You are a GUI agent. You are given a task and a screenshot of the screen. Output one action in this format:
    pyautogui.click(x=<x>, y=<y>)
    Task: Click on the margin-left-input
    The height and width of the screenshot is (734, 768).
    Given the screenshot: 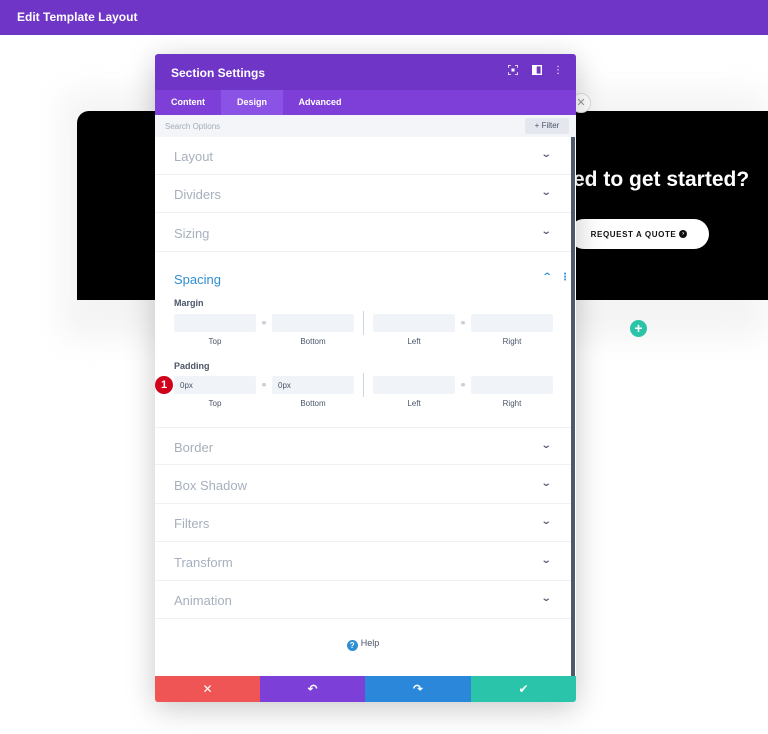 What is the action you would take?
    pyautogui.click(x=414, y=323)
    